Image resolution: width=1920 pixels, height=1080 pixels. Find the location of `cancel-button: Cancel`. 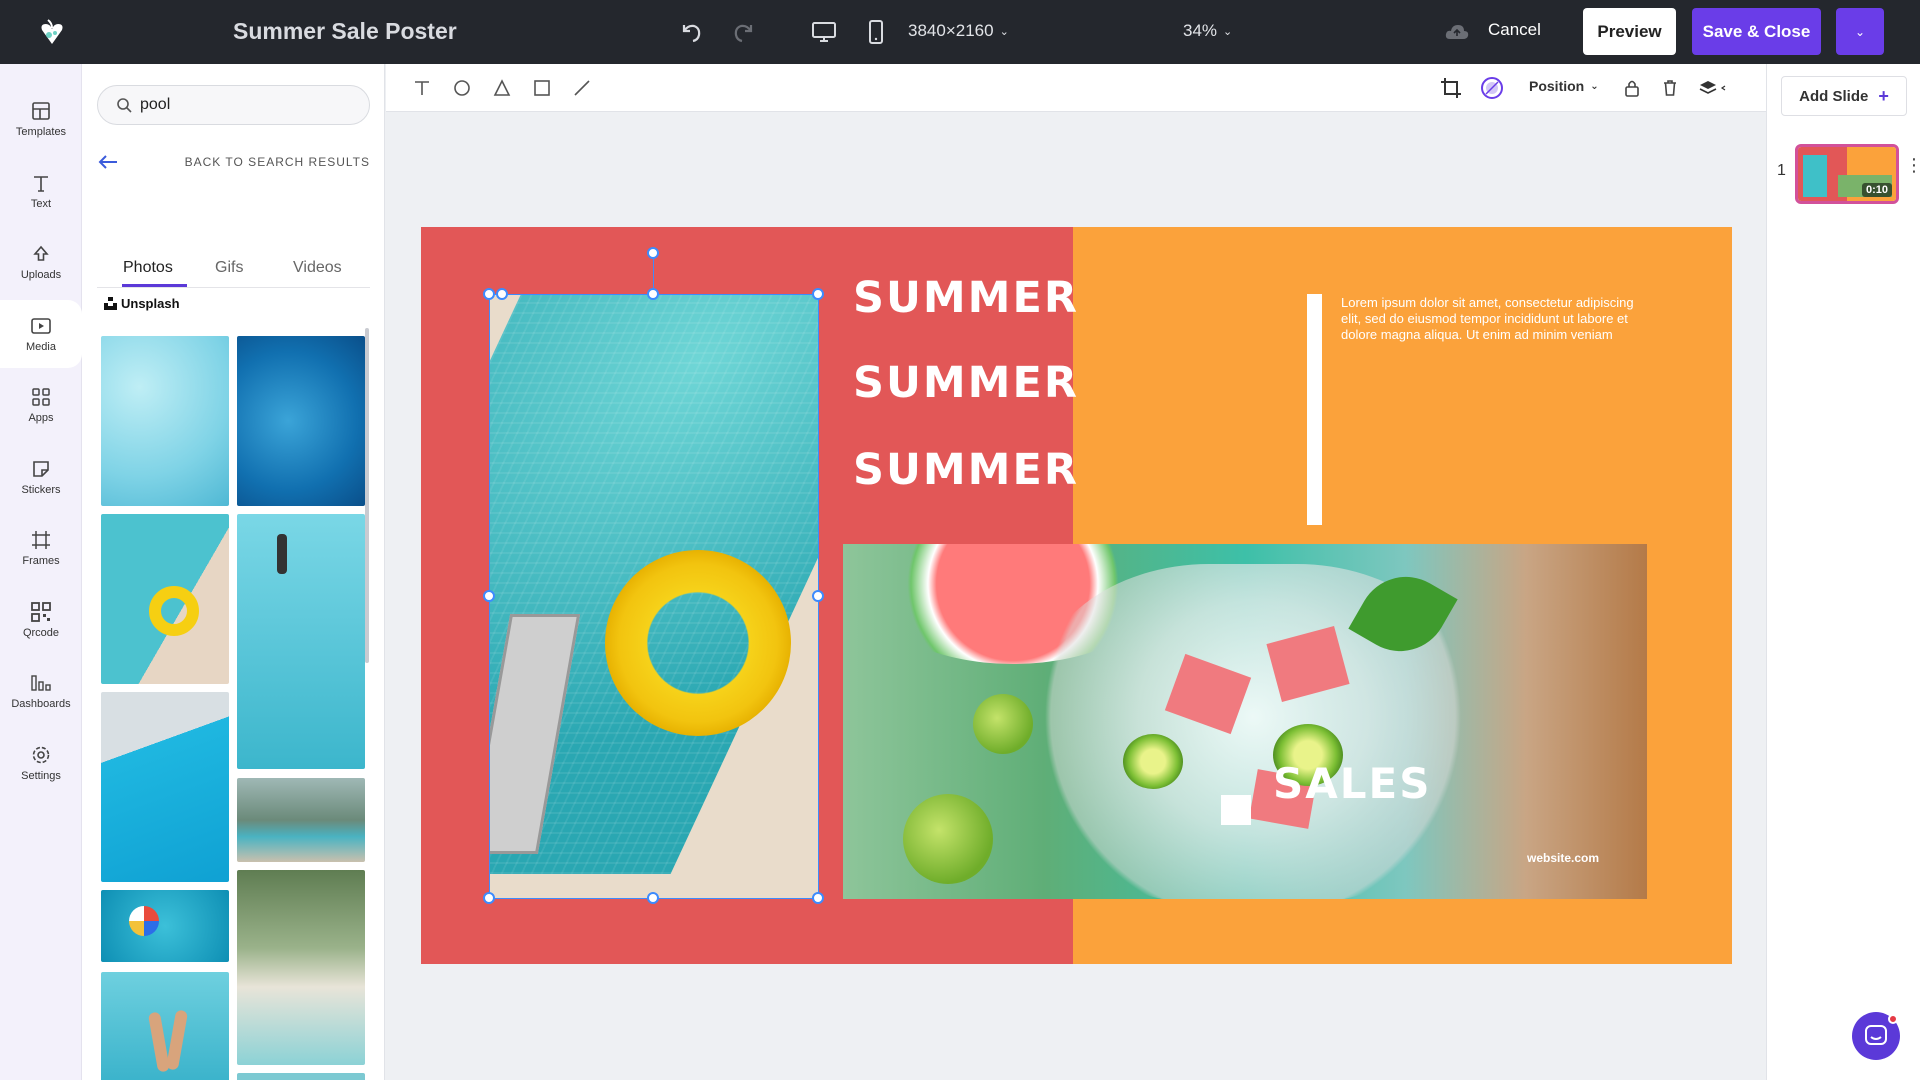

cancel-button: Cancel is located at coordinates (1514, 30).